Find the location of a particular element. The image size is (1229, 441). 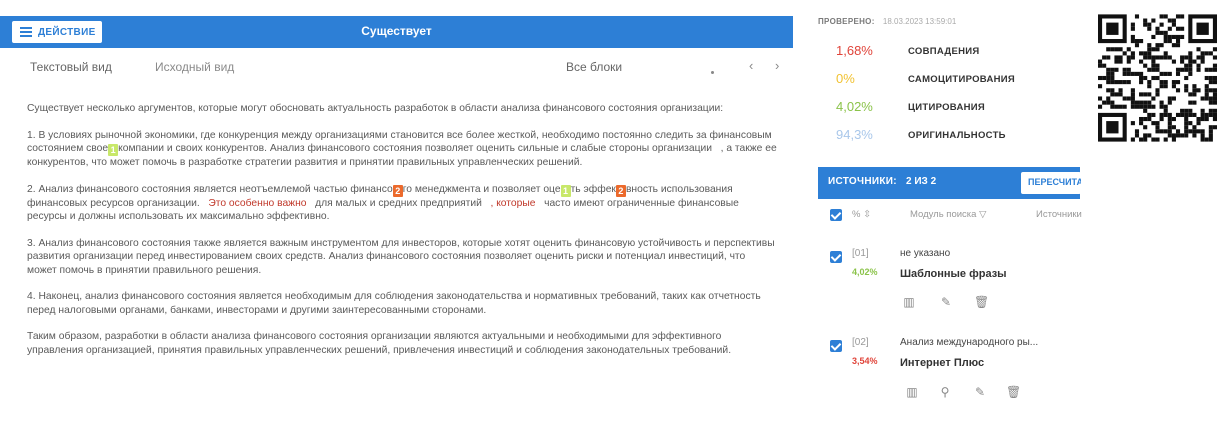

matched-fragment: Это особенно важно is located at coordinates (257, 203).